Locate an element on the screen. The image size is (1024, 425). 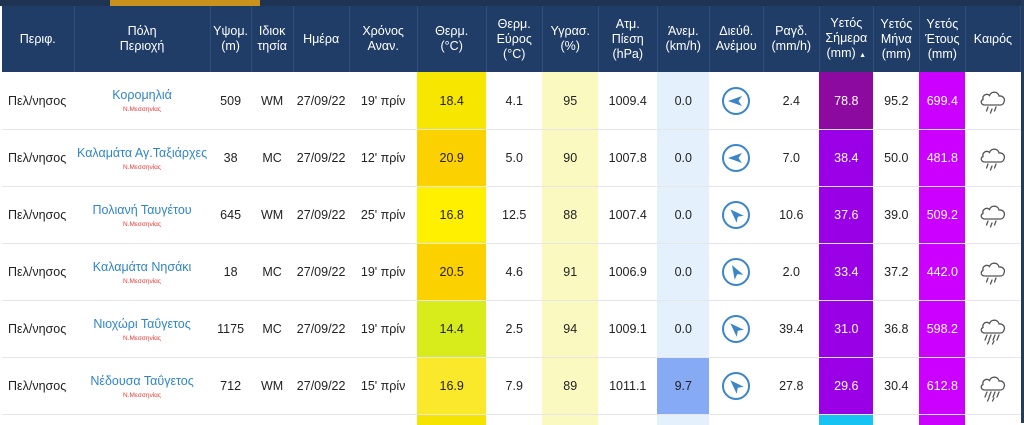
cell-city: Καλαμάτα Αγ.ΤαξιάρχεςΝ.Μεσσηνίας is located at coordinates (142, 158).